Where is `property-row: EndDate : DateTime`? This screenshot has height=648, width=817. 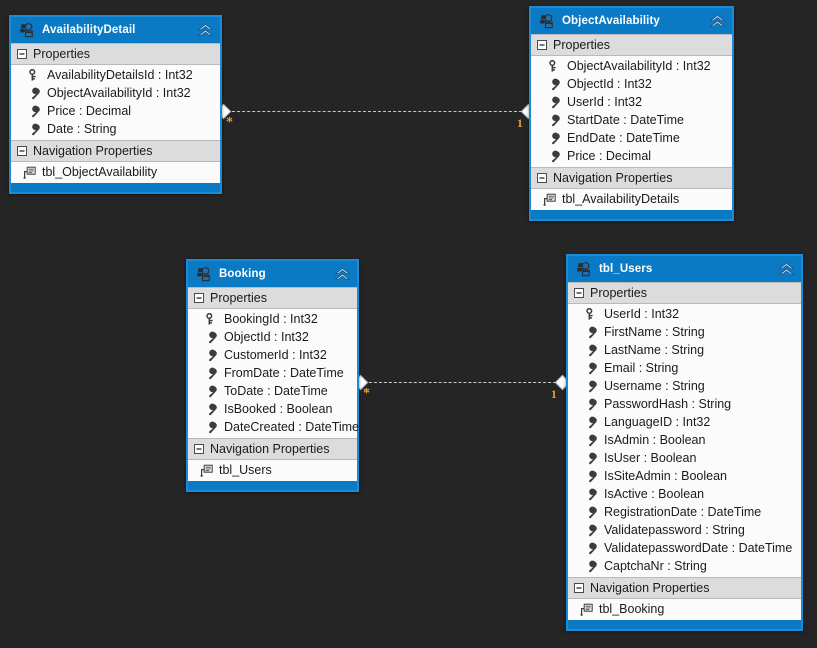 property-row: EndDate : DateTime is located at coordinates (631, 138).